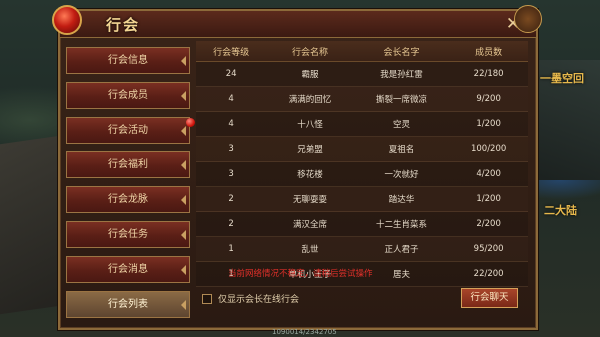  Describe the element at coordinates (30, 225) in the screenshot. I see `building-roof` at that location.